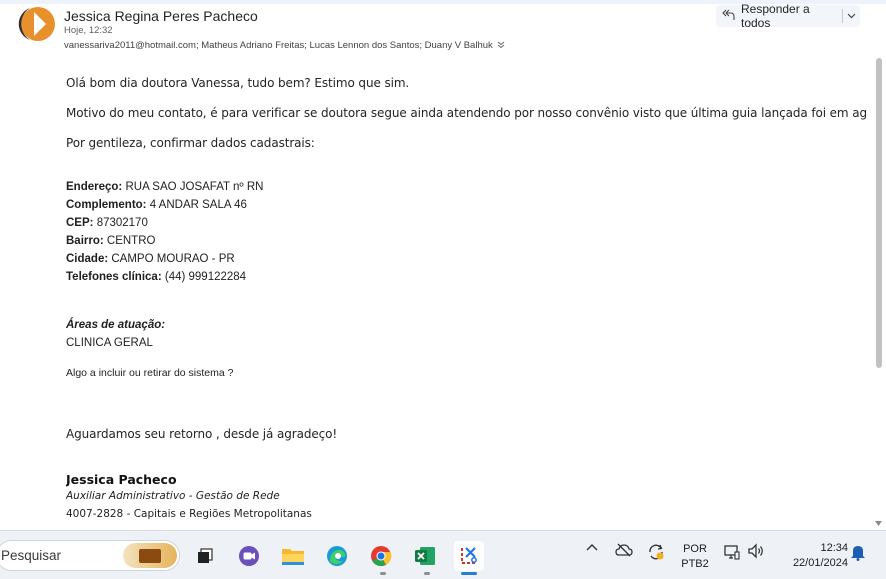 The width and height of the screenshot is (886, 579). What do you see at coordinates (249, 556) in the screenshot?
I see `teams-icon` at bounding box center [249, 556].